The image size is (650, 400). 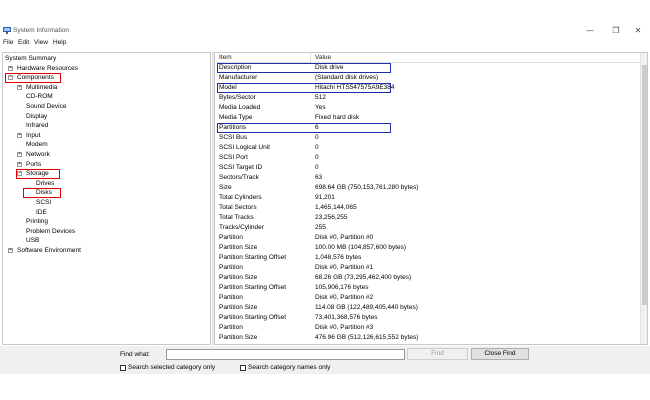 I want to click on item-cell: SCSI Logical Unit, so click(x=244, y=147).